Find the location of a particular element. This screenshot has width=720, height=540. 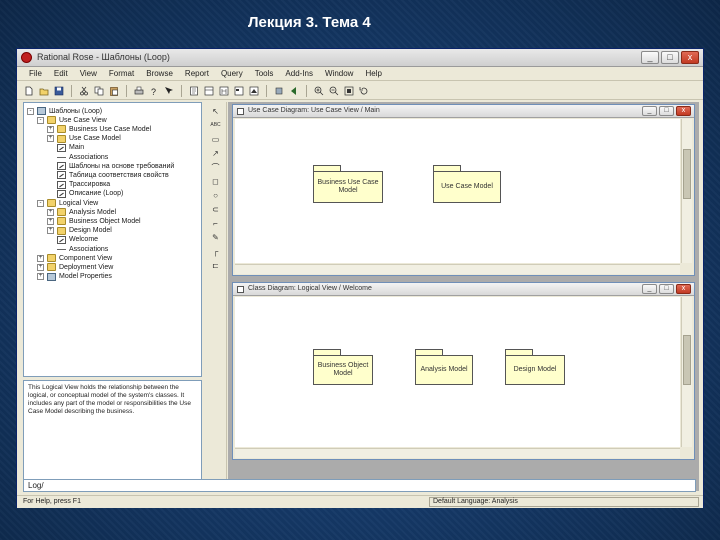

tree-item: + Model Properties is located at coordinates (74, 277).